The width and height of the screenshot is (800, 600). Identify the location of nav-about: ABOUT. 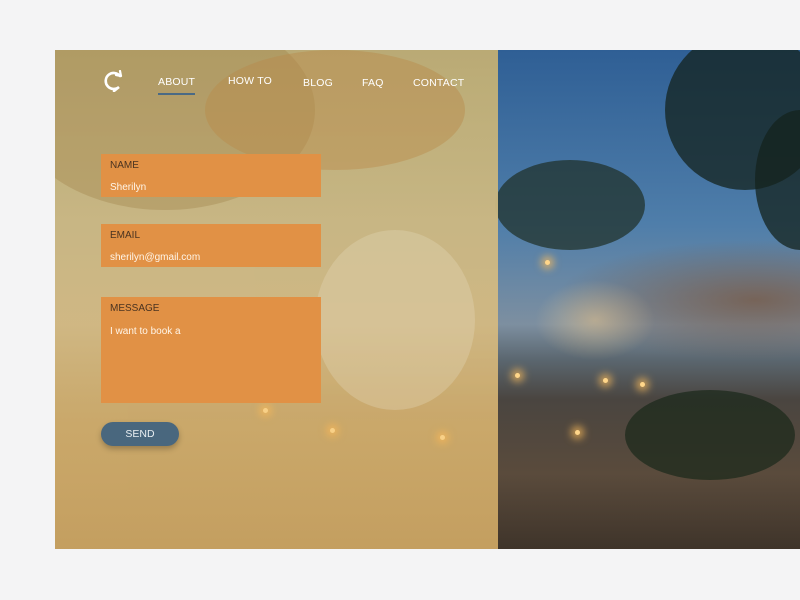
(177, 85).